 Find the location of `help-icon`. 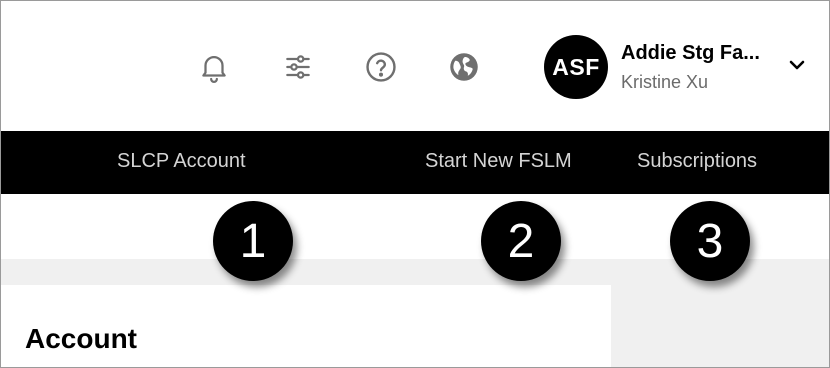

help-icon is located at coordinates (381, 67).